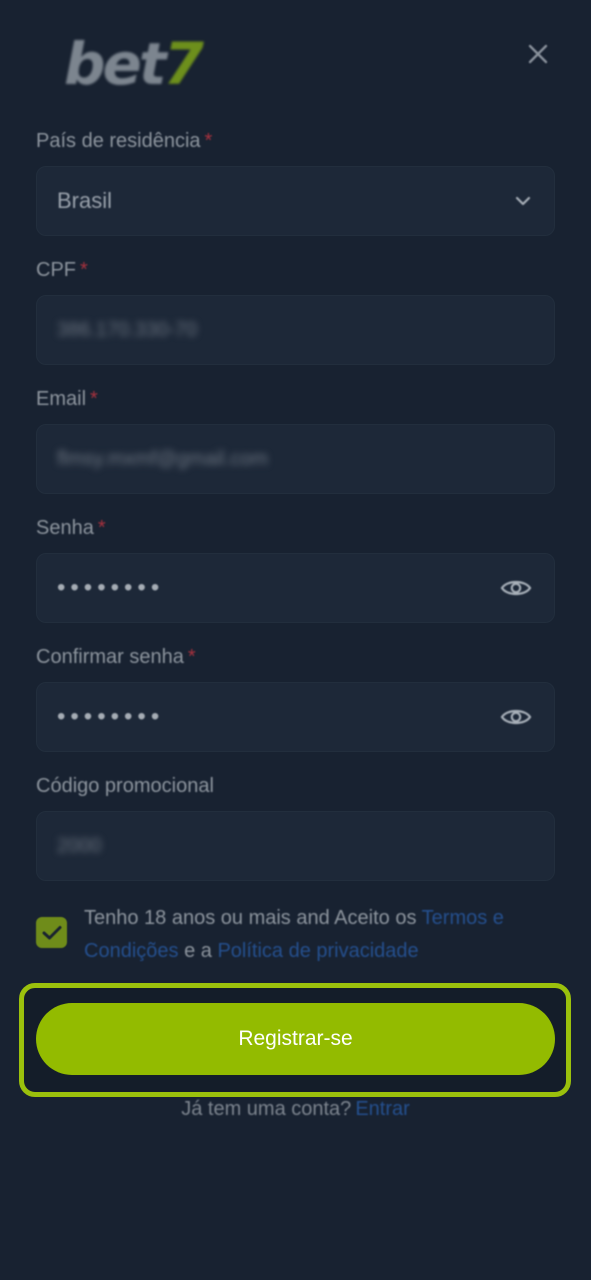  What do you see at coordinates (85, 200) in the screenshot?
I see `country-value: Brasil` at bounding box center [85, 200].